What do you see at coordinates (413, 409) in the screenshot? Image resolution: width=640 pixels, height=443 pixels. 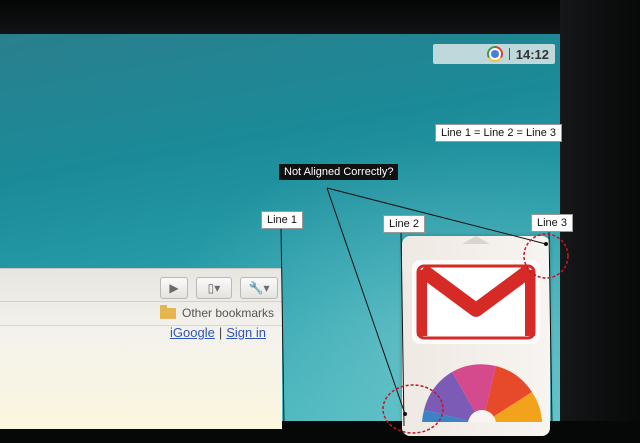 I see `misalignment-circle-bottom` at bounding box center [413, 409].